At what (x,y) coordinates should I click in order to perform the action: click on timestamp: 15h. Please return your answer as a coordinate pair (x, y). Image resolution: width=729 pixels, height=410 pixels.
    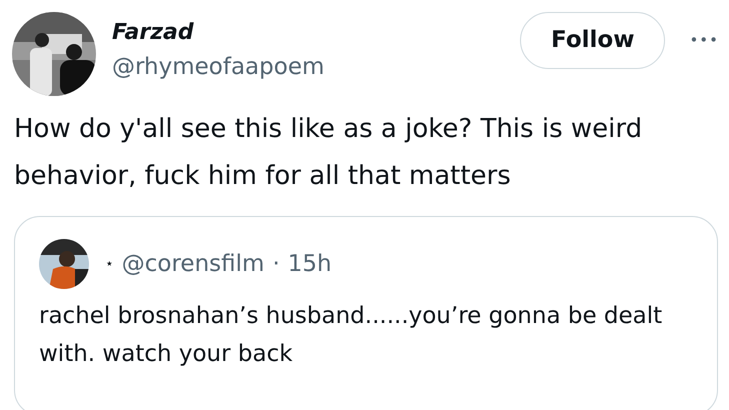
    Looking at the image, I should click on (310, 264).